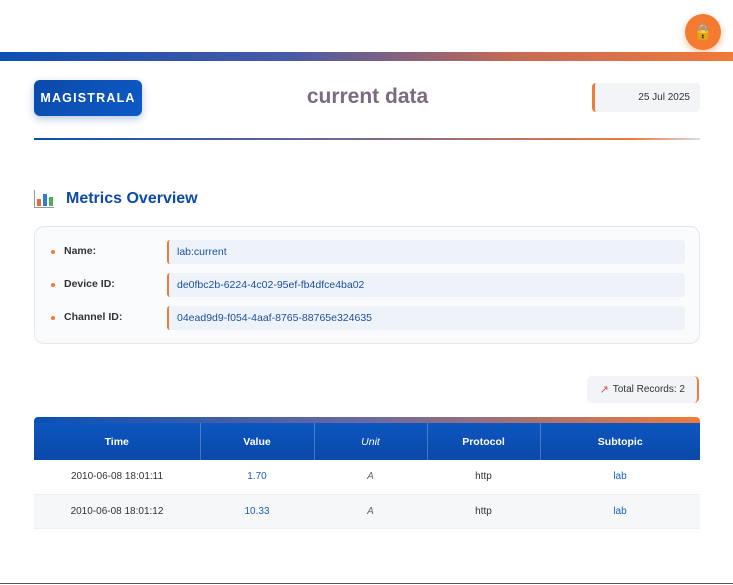 The height and width of the screenshot is (585, 733). I want to click on lock-icon: 🔒, so click(703, 32).